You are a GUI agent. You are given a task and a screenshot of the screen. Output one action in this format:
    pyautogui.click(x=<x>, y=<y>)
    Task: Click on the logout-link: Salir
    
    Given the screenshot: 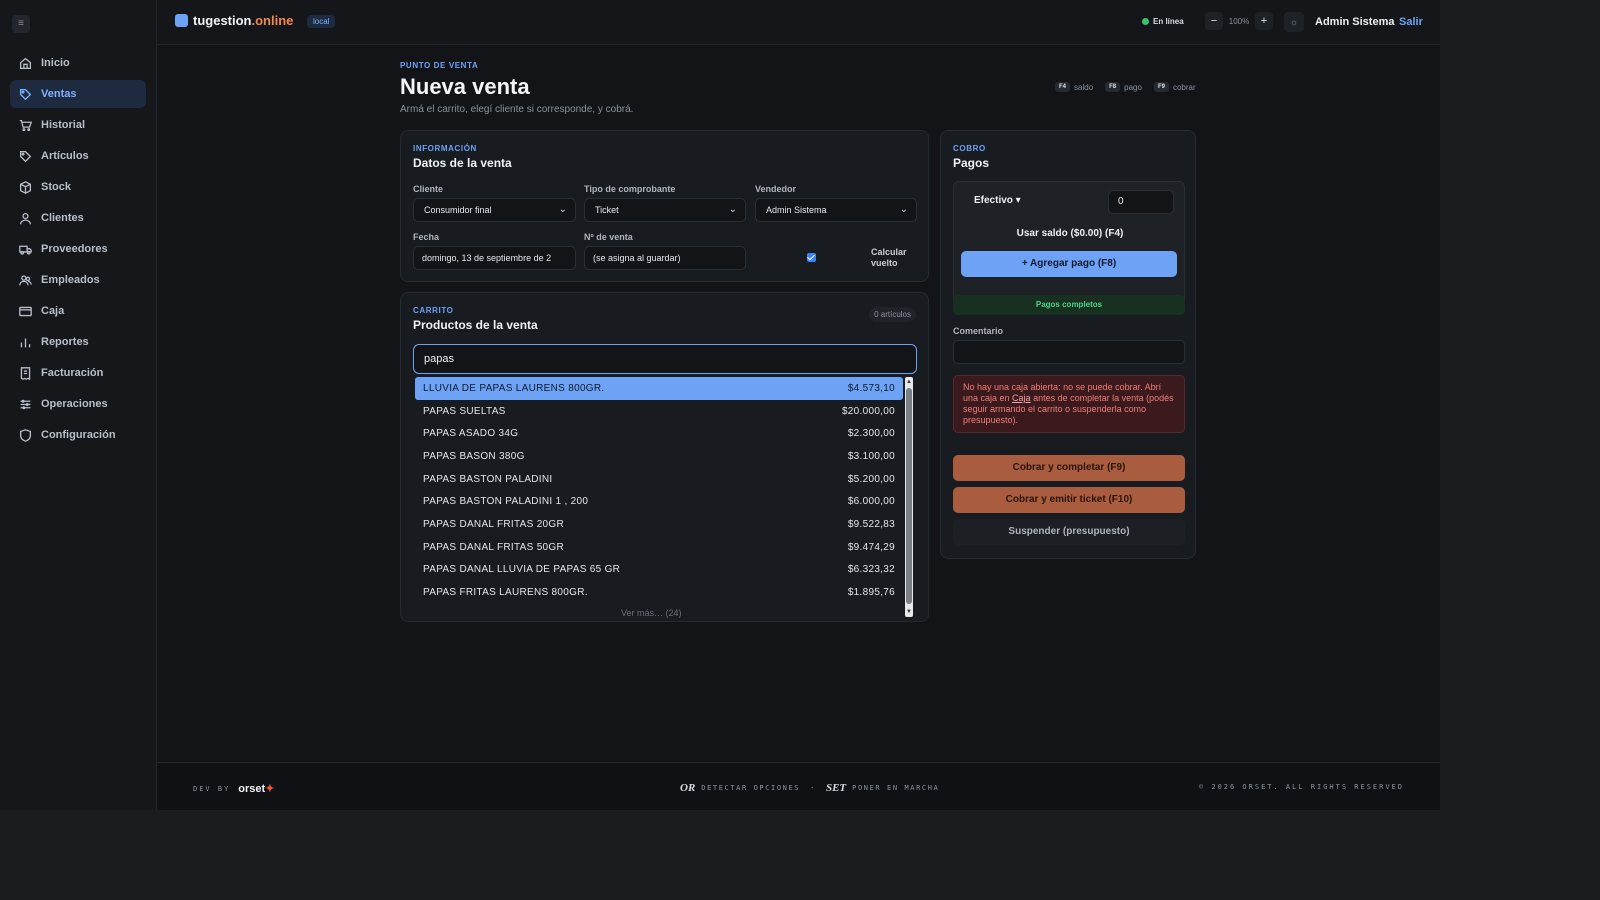 What is the action you would take?
    pyautogui.click(x=1411, y=22)
    